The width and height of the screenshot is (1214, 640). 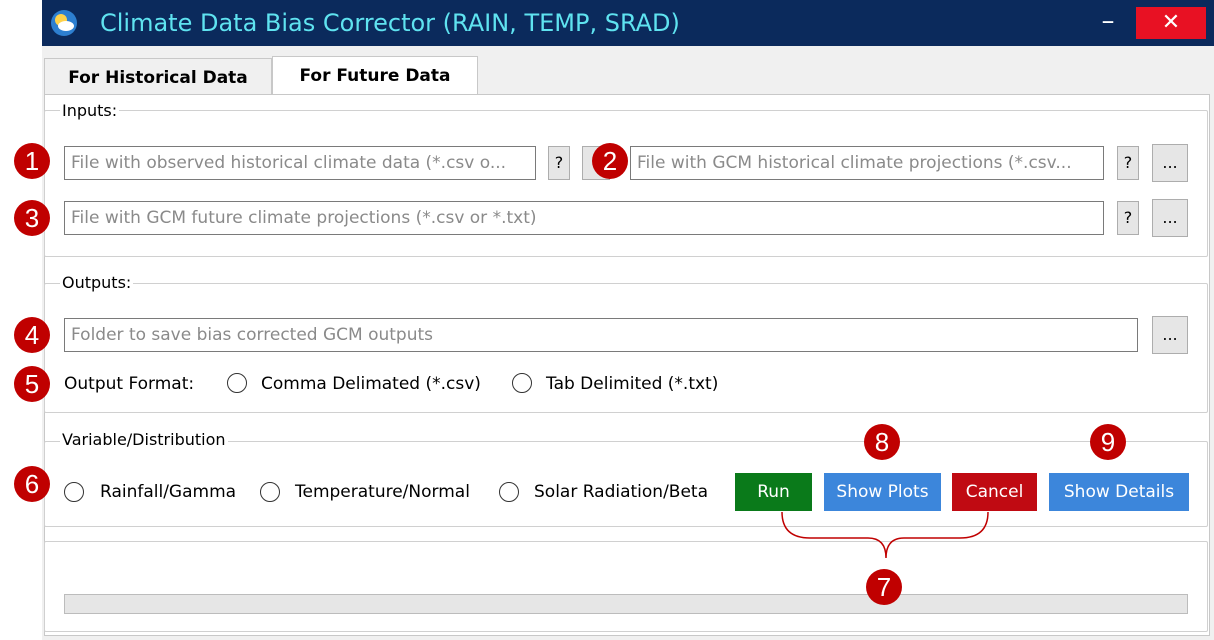 I want to click on annotation-badge-6: 6, so click(x=32, y=484).